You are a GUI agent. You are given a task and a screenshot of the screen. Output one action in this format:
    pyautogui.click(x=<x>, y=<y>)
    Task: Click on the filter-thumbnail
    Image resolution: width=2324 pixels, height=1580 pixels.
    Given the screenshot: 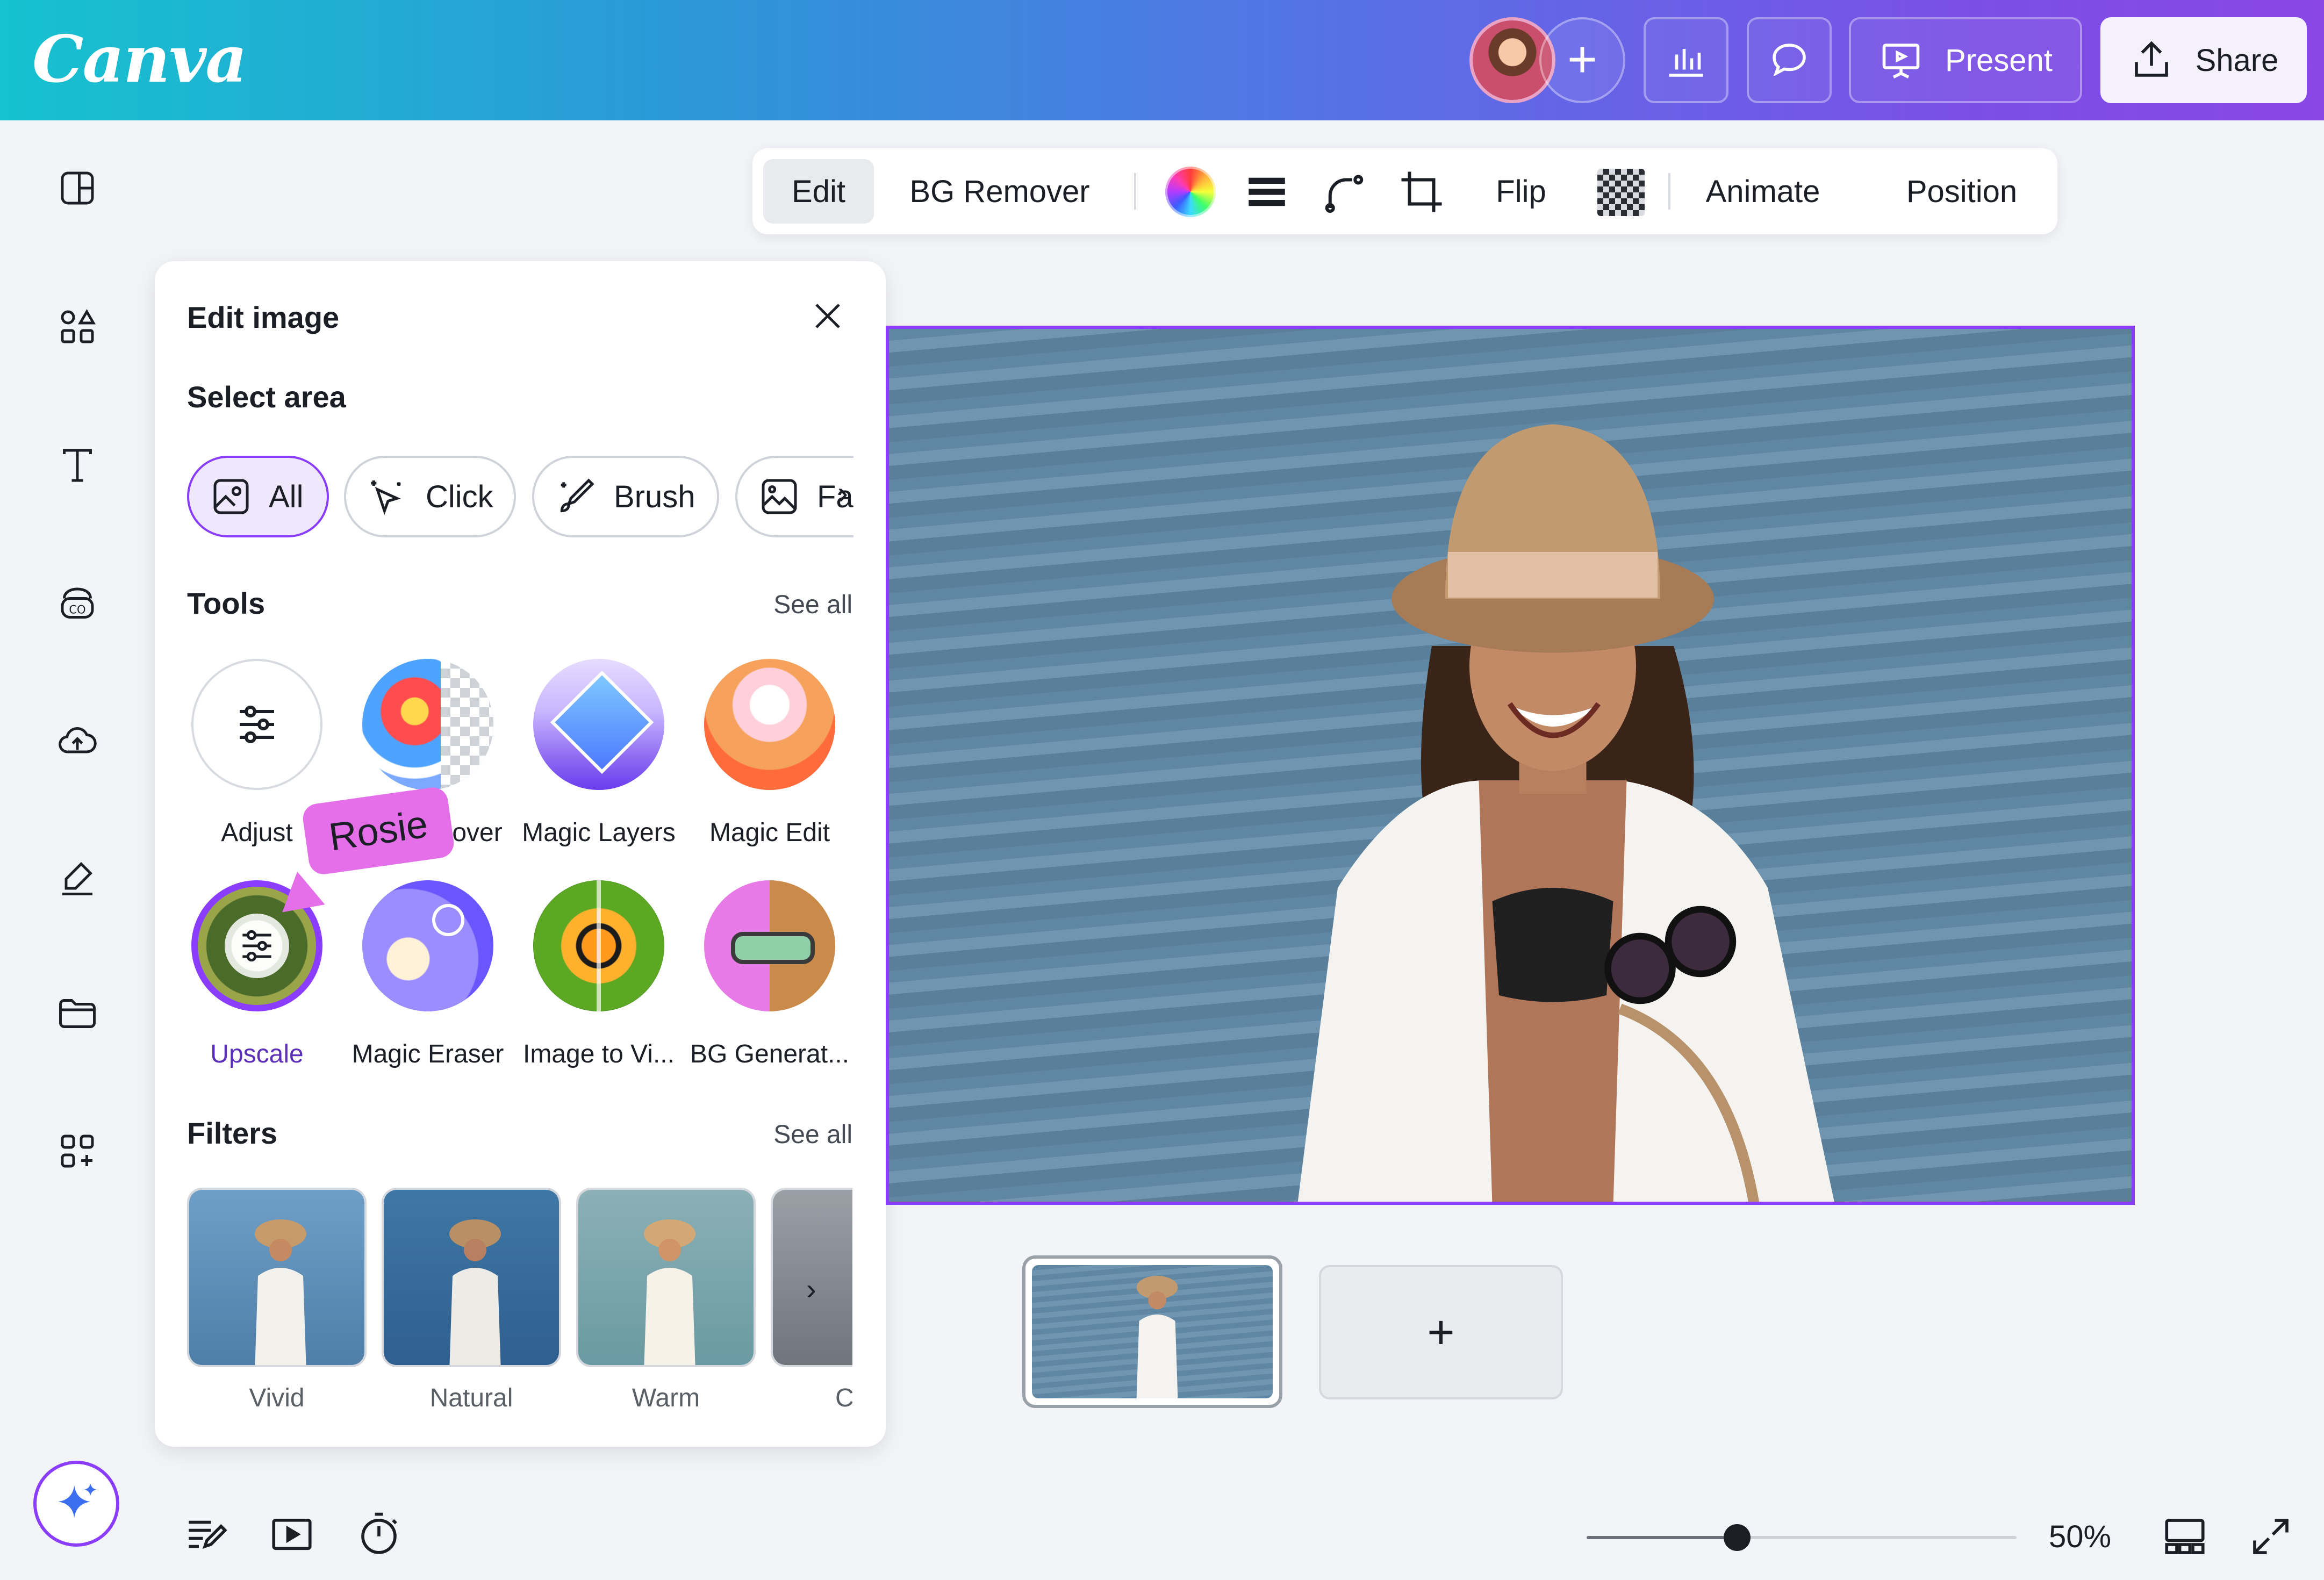 What is the action you would take?
    pyautogui.click(x=472, y=1277)
    